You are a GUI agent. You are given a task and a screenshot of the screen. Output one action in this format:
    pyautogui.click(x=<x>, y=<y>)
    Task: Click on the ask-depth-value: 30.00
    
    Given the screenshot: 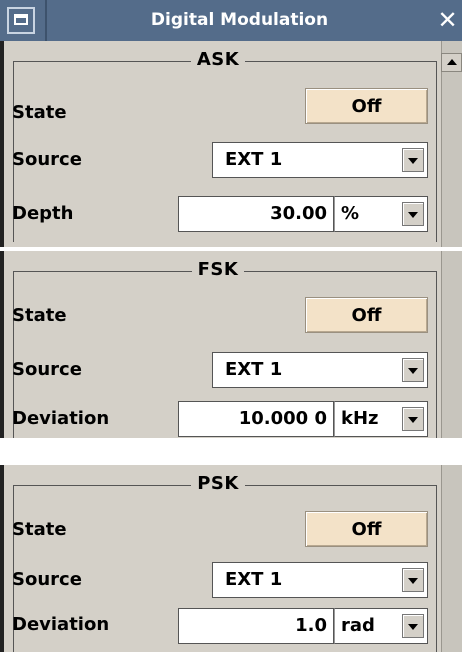 What is the action you would take?
    pyautogui.click(x=298, y=213)
    